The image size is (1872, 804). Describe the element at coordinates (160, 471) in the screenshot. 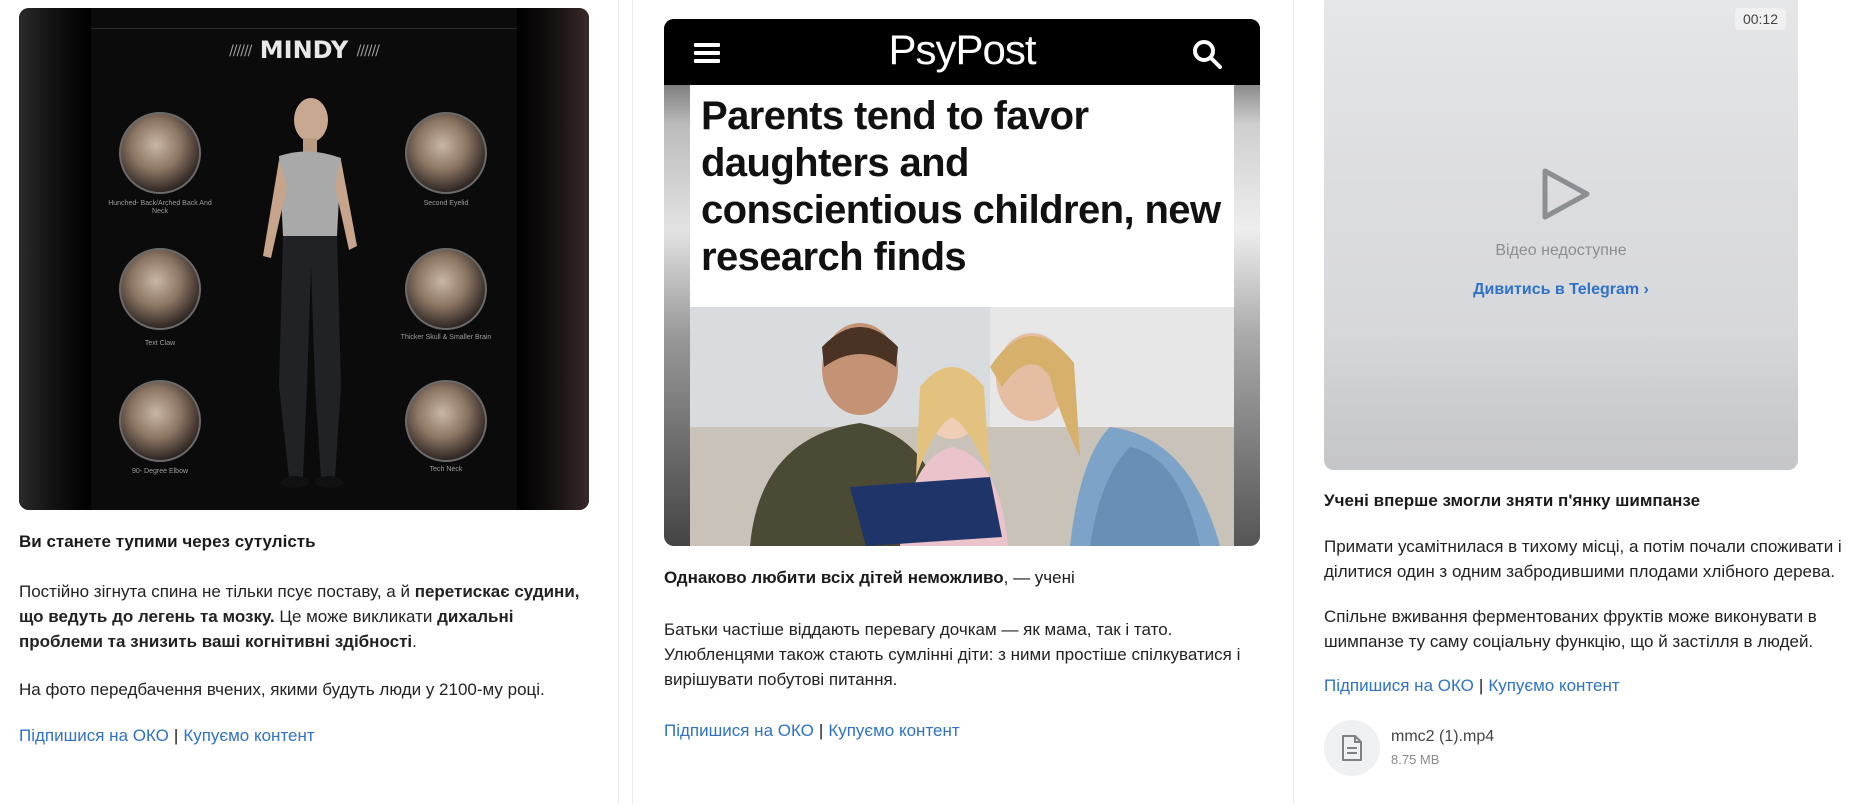

I see `elbow-label: 90- Degree Elbow` at that location.